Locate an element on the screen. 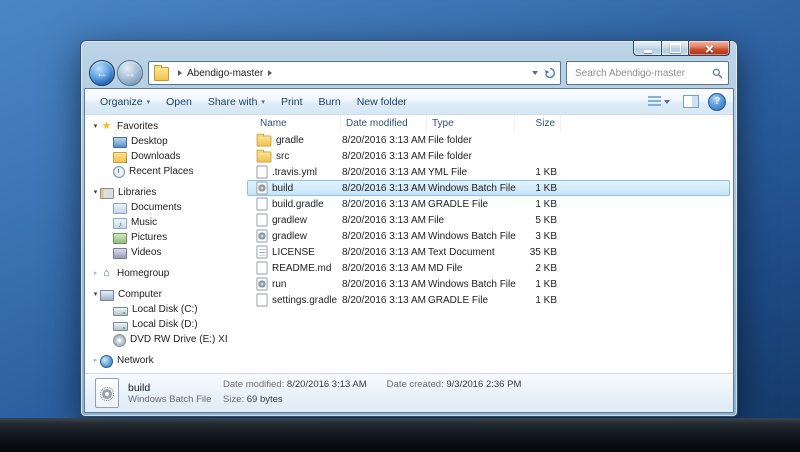 This screenshot has width=800, height=452. refresh-icon is located at coordinates (550, 73).